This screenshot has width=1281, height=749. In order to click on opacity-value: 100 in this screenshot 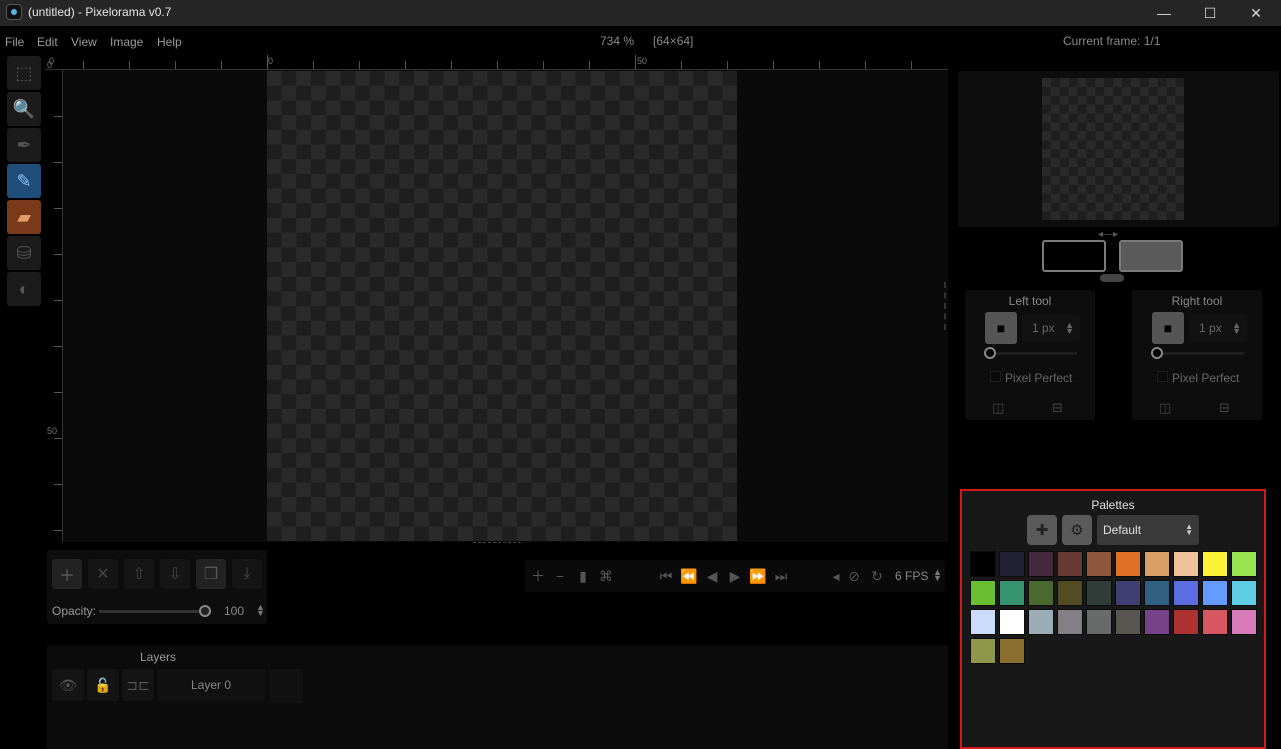, I will do `click(234, 611)`.